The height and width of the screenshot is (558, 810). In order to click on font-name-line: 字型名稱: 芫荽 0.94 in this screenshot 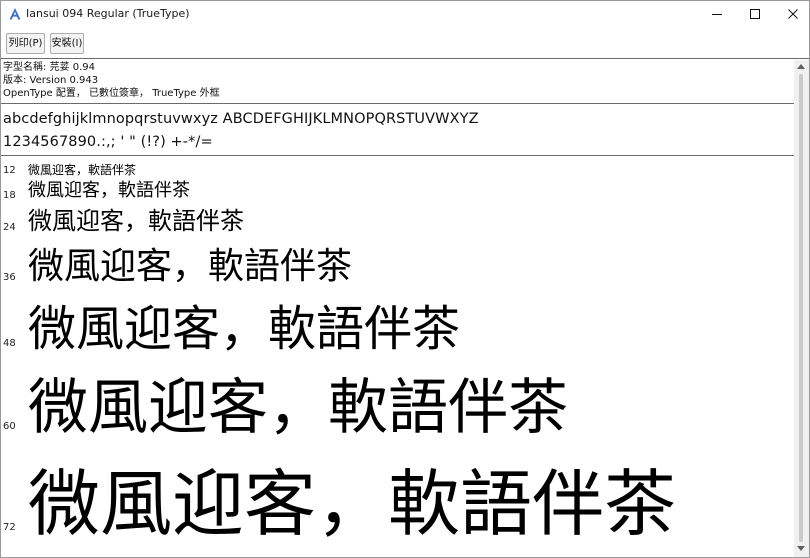, I will do `click(49, 67)`.